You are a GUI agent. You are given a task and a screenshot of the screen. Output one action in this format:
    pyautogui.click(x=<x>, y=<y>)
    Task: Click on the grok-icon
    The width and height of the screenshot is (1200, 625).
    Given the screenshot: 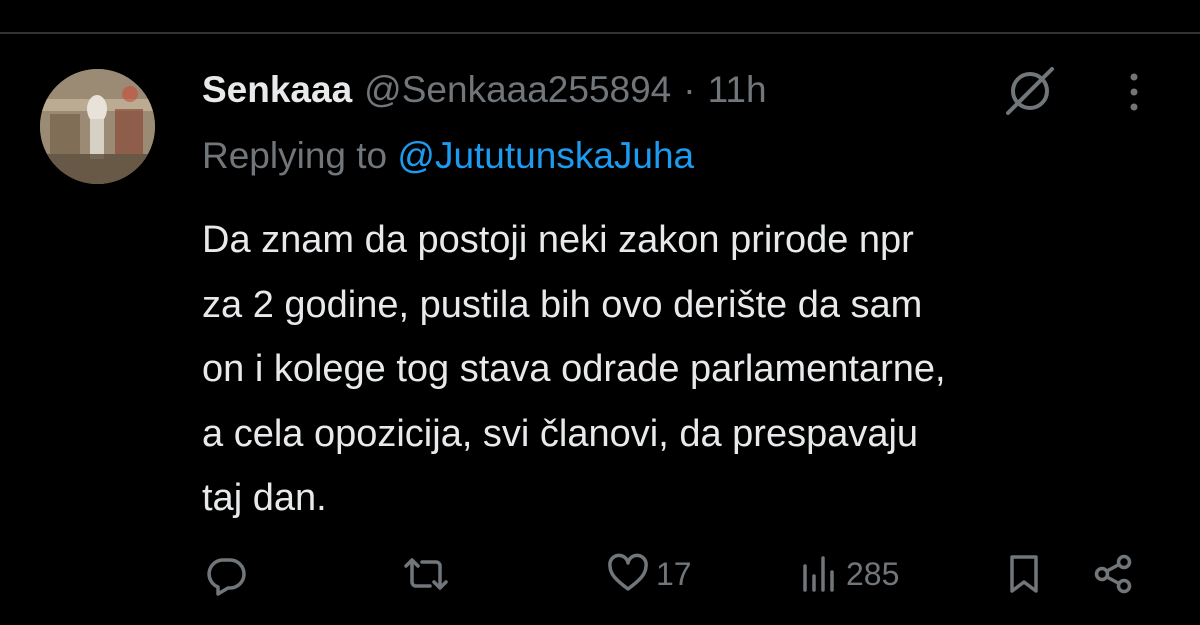 What is the action you would take?
    pyautogui.click(x=1030, y=91)
    